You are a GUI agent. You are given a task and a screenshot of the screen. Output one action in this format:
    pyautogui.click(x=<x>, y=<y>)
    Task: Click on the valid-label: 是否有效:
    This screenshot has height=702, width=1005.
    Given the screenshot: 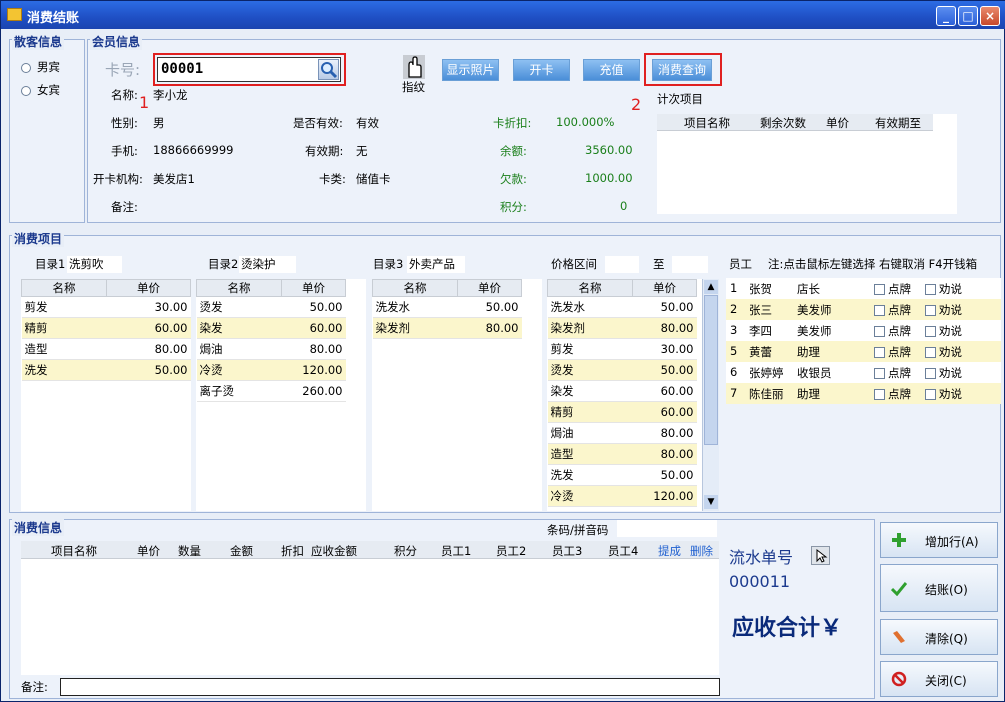 What is the action you would take?
    pyautogui.click(x=318, y=123)
    